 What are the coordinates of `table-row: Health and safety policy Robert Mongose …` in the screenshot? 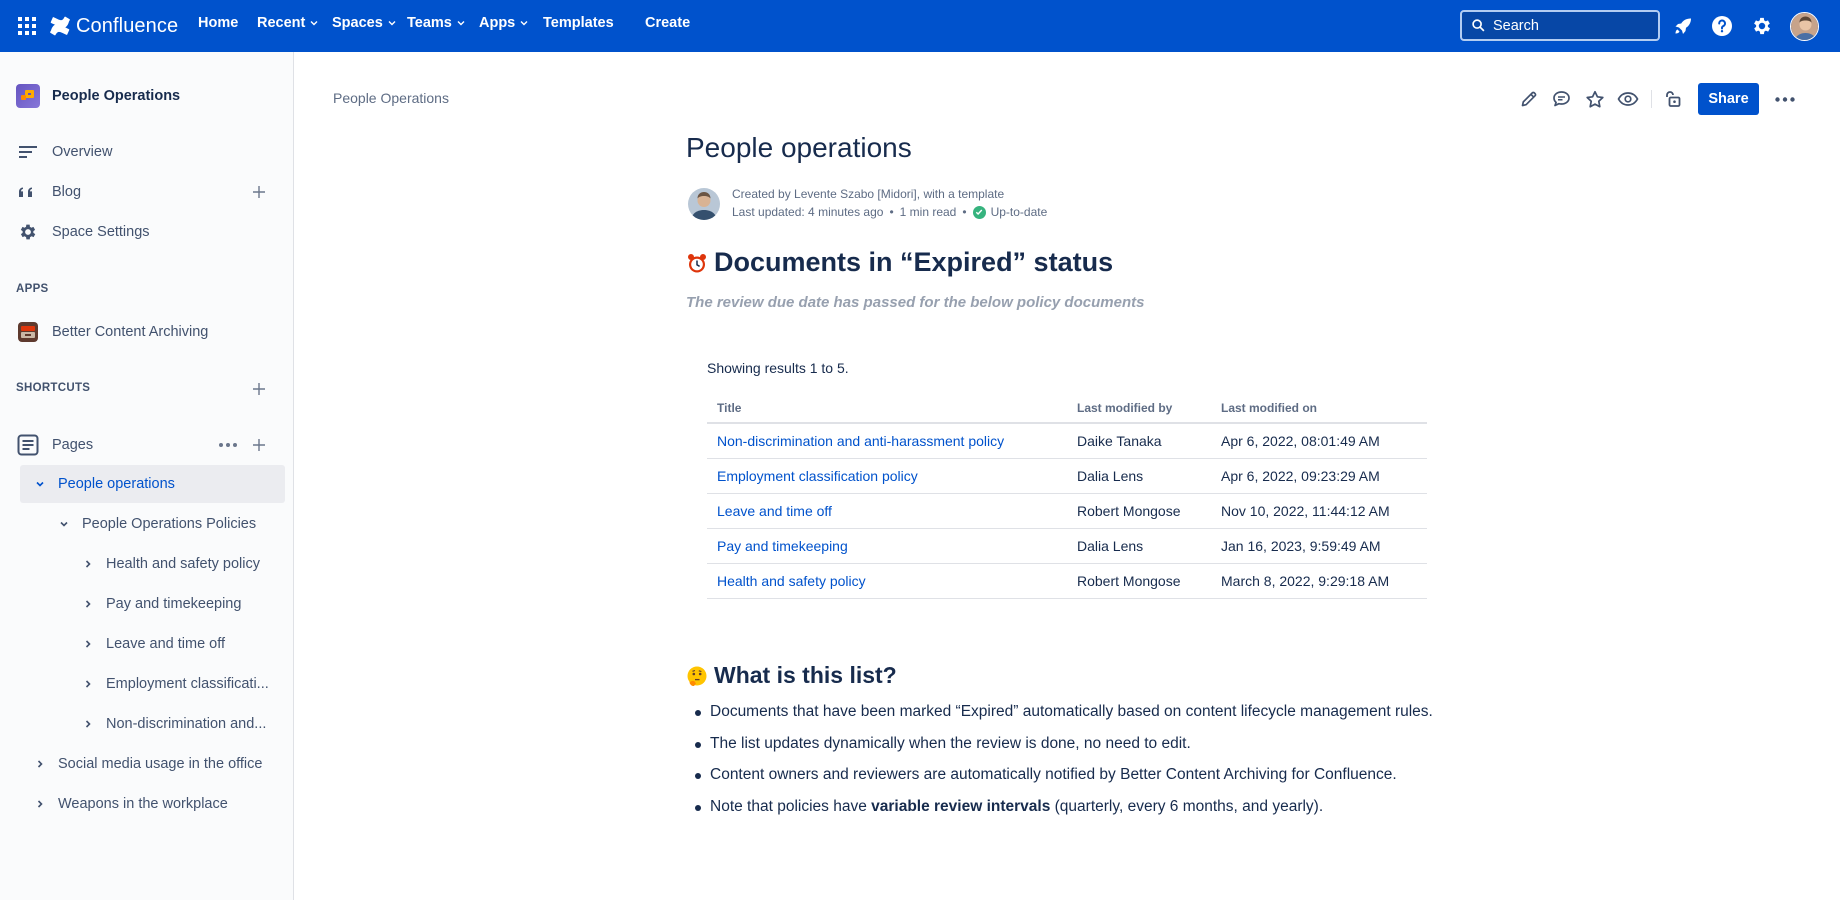 It's located at (1067, 581).